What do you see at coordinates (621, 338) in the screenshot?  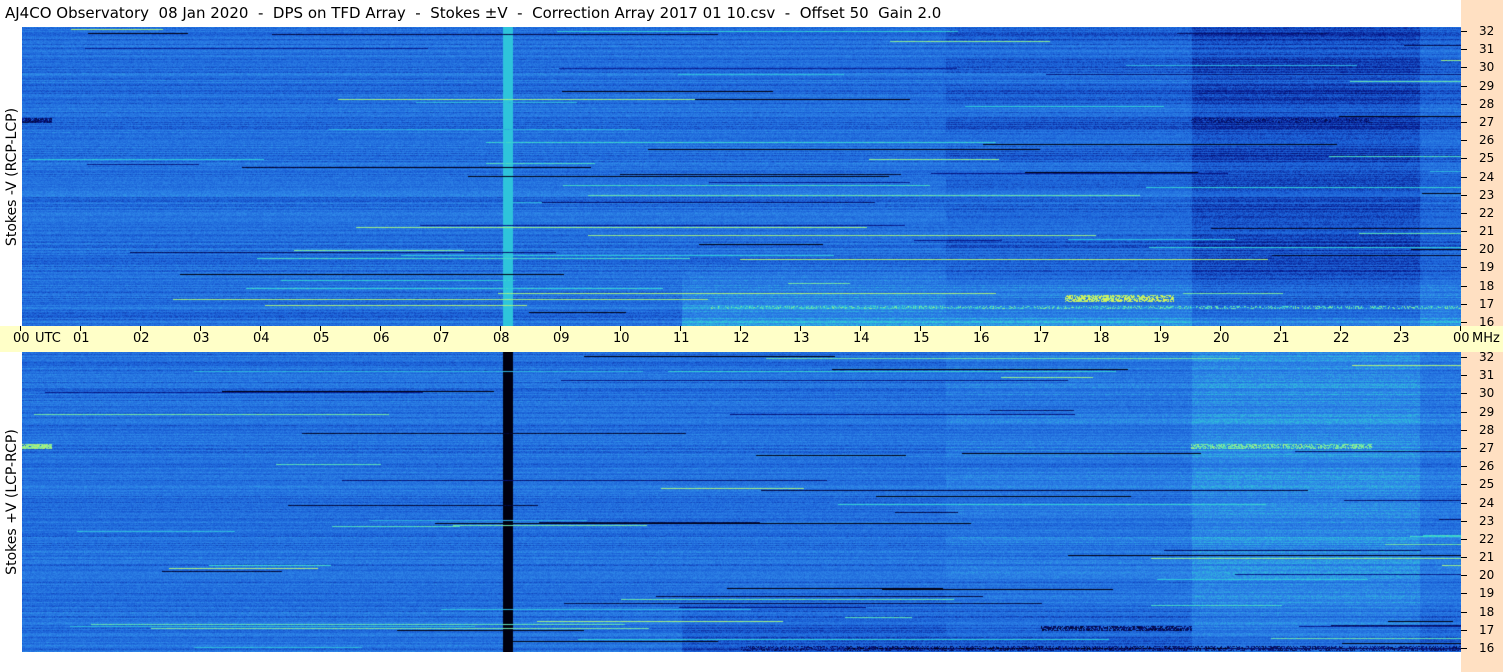 I see `utc-tick-label: 10` at bounding box center [621, 338].